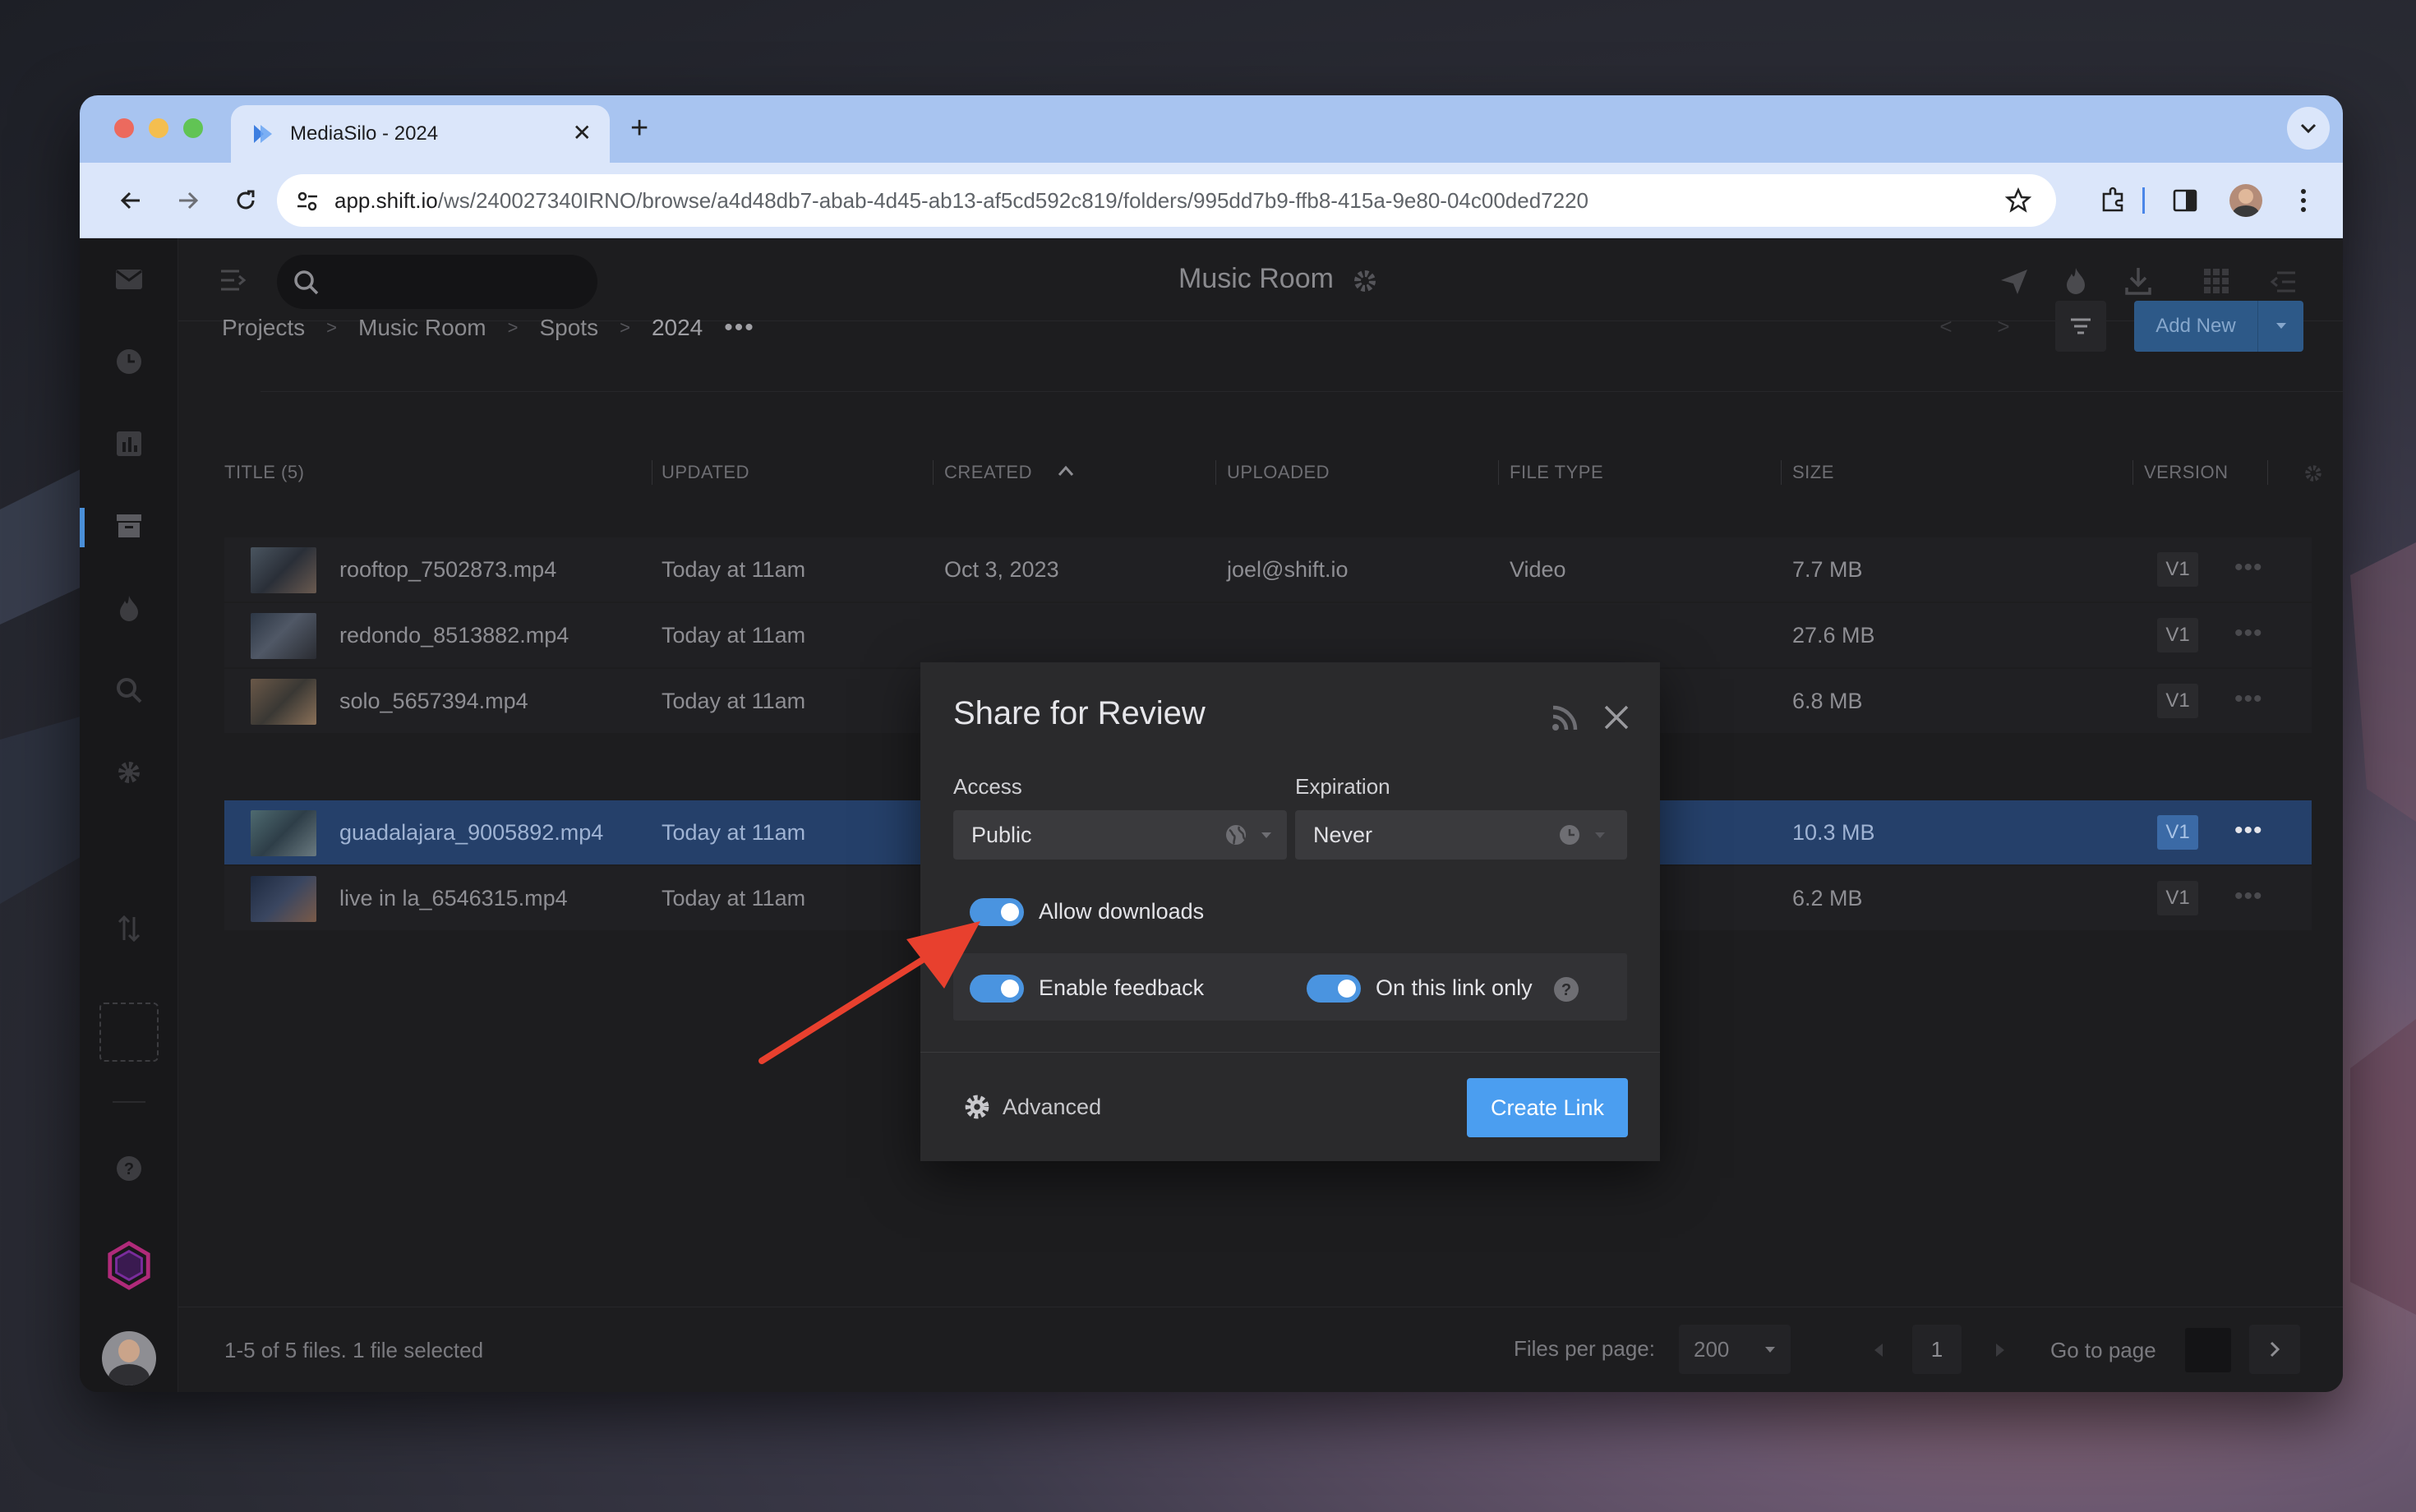 The height and width of the screenshot is (1512, 2416). Describe the element at coordinates (448, 570) in the screenshot. I see `row-title: rooftop_7502873.mp4` at that location.